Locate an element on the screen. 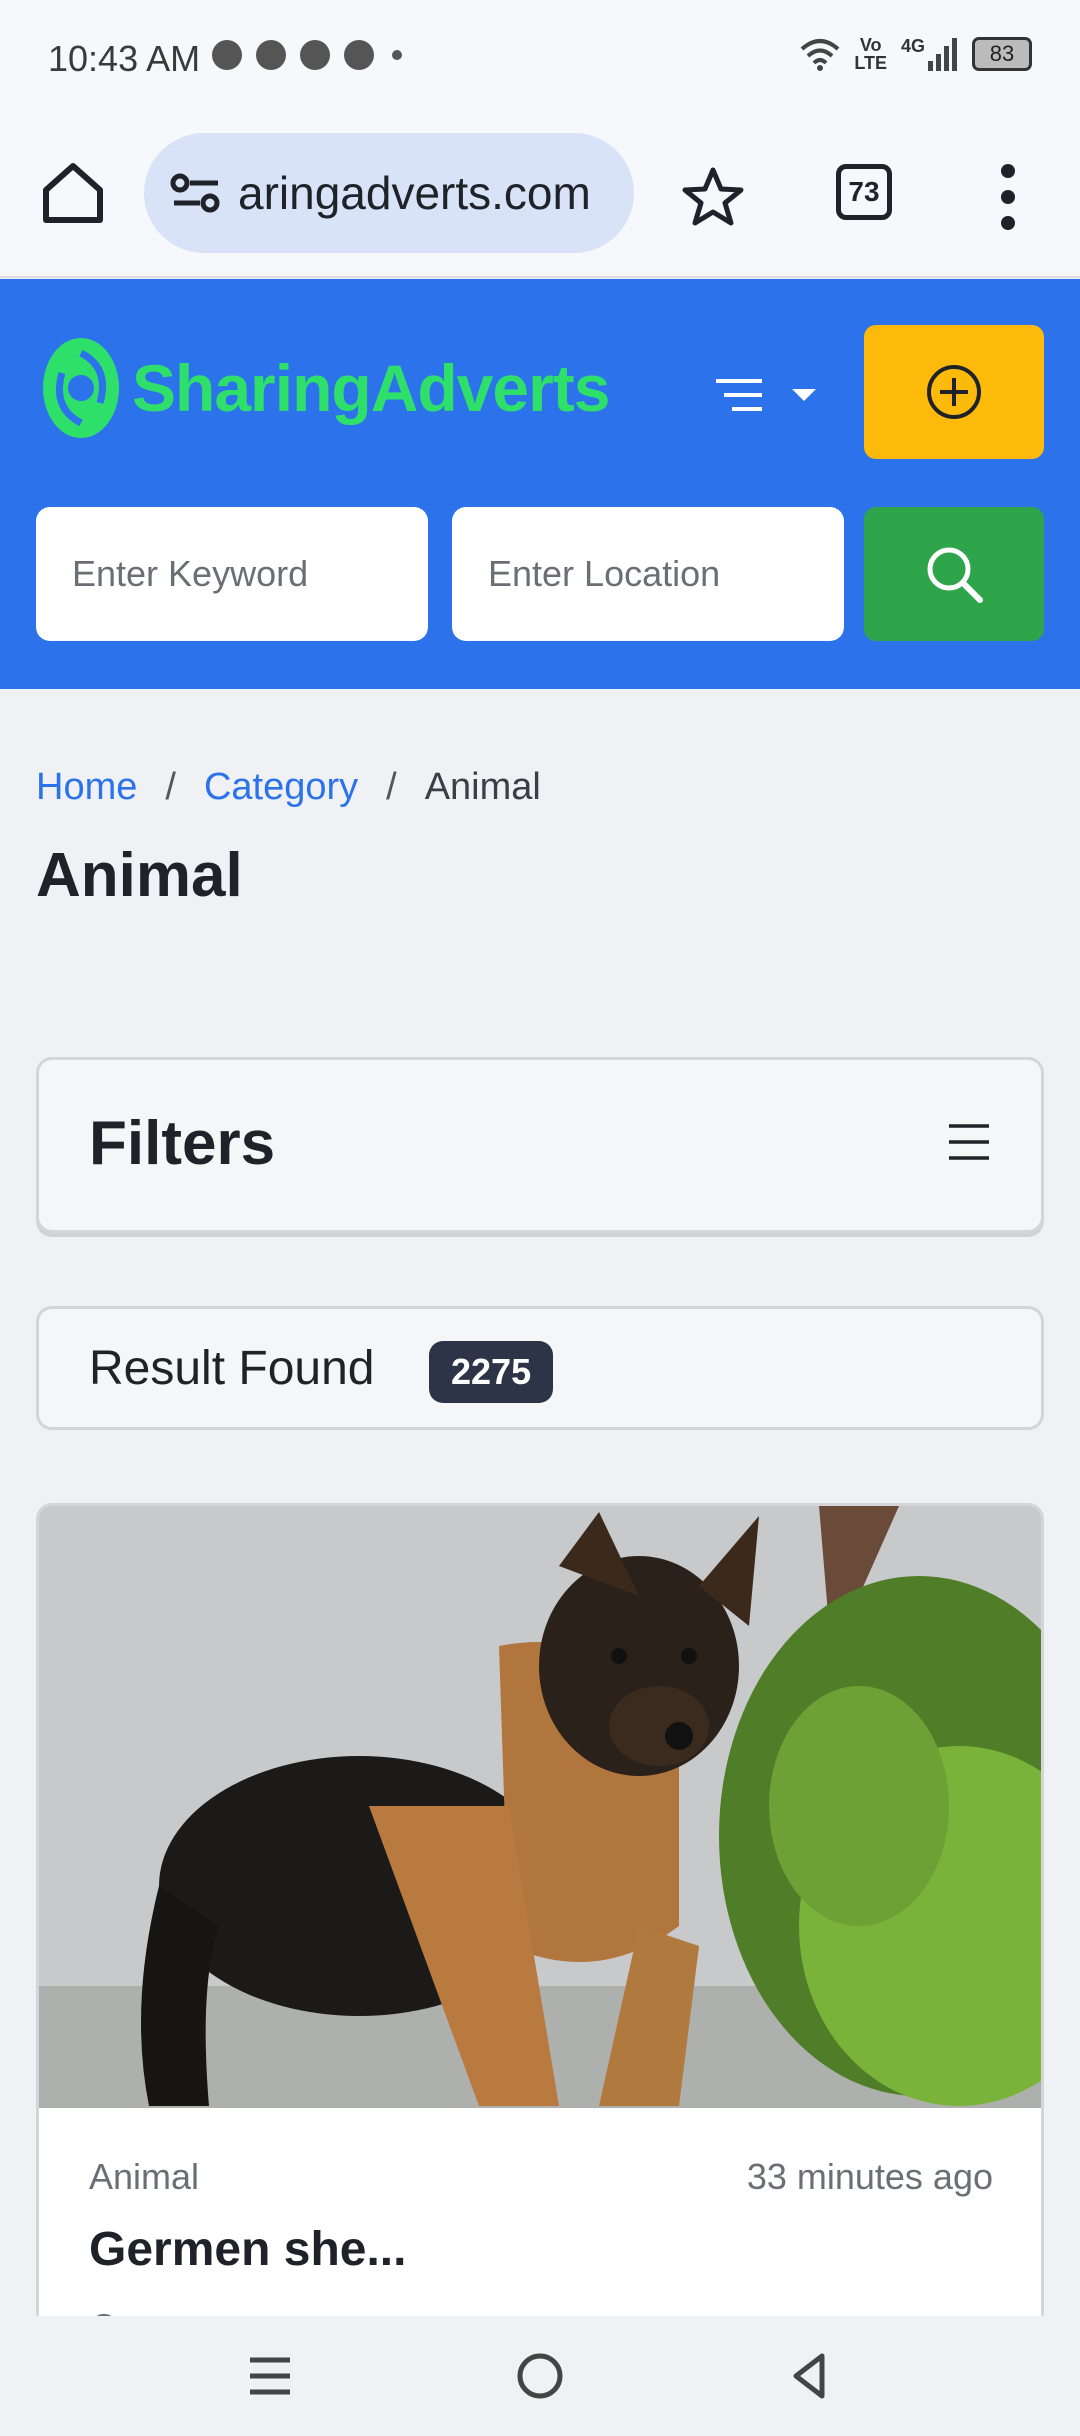  breadcrumb-home-link: Home is located at coordinates (86, 787).